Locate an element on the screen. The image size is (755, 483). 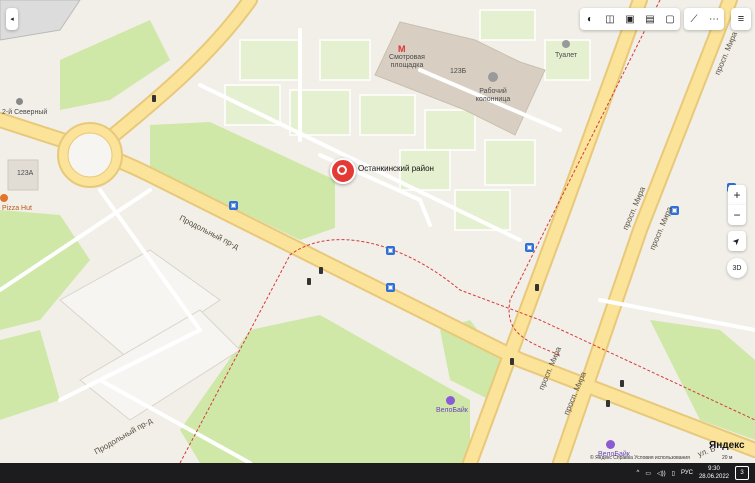
toilet-icon is located at coordinates (566, 44).